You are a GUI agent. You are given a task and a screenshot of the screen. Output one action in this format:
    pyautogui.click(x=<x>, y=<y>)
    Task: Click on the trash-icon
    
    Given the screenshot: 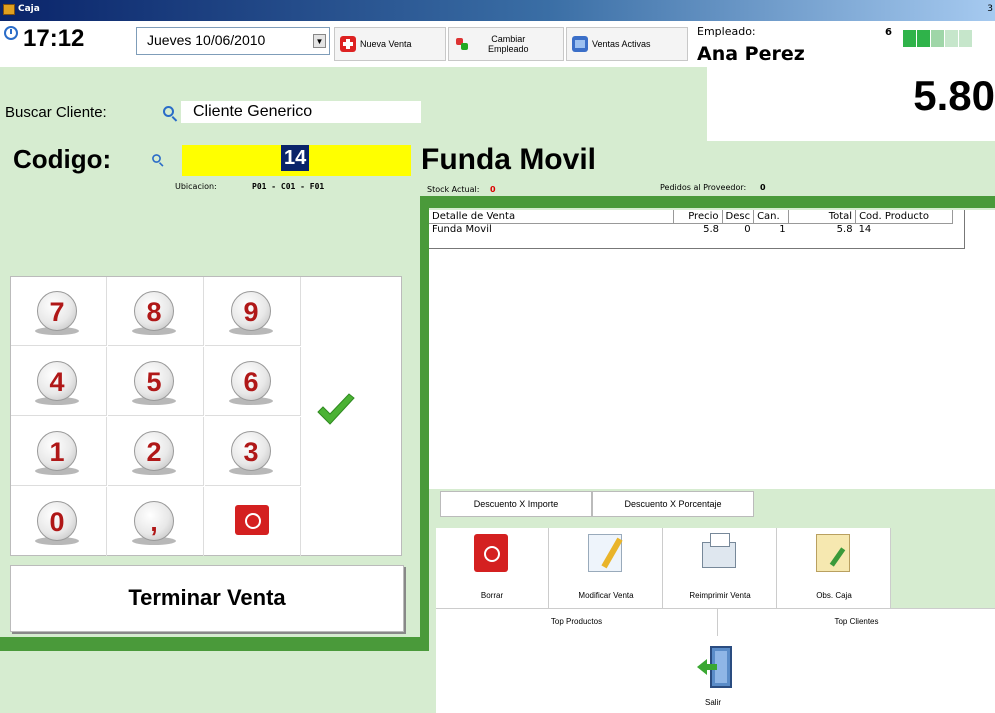 What is the action you would take?
    pyautogui.click(x=491, y=553)
    